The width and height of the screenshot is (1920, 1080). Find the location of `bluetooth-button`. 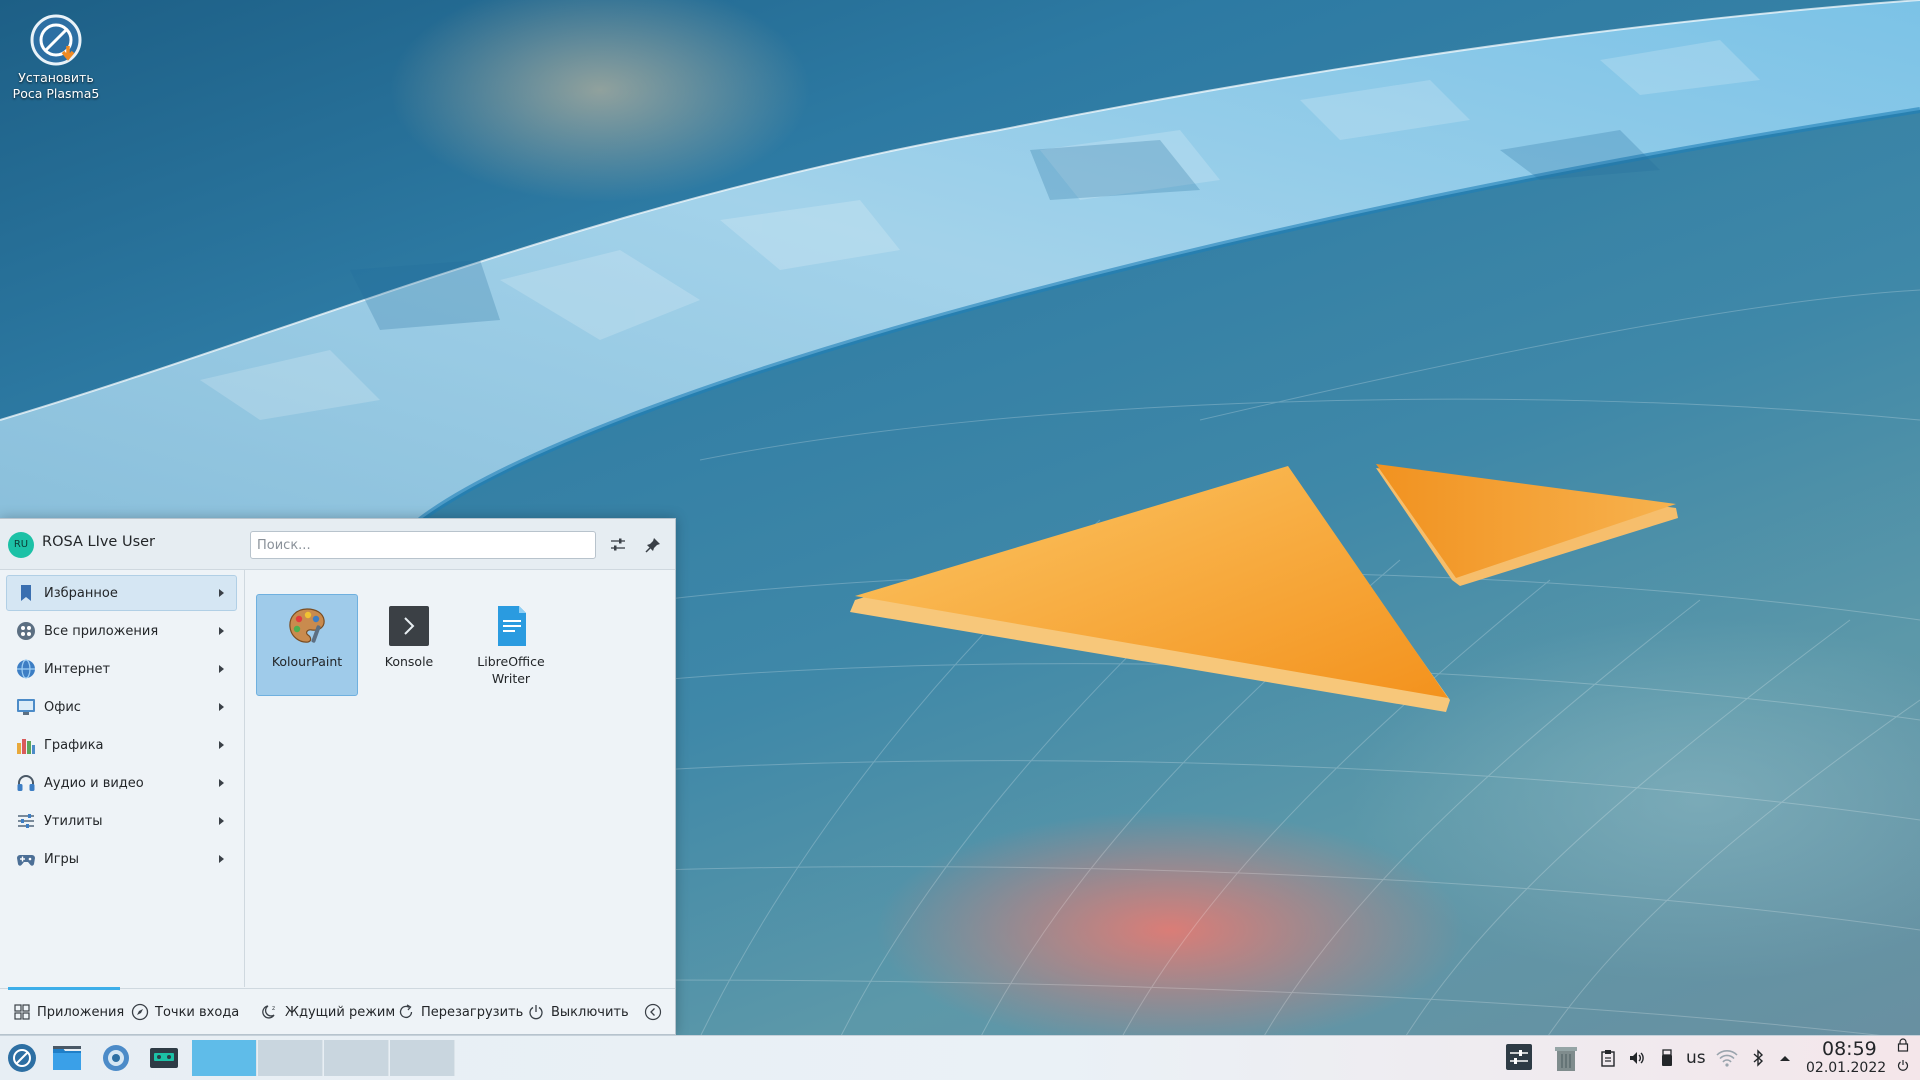

bluetooth-button is located at coordinates (1758, 1058).